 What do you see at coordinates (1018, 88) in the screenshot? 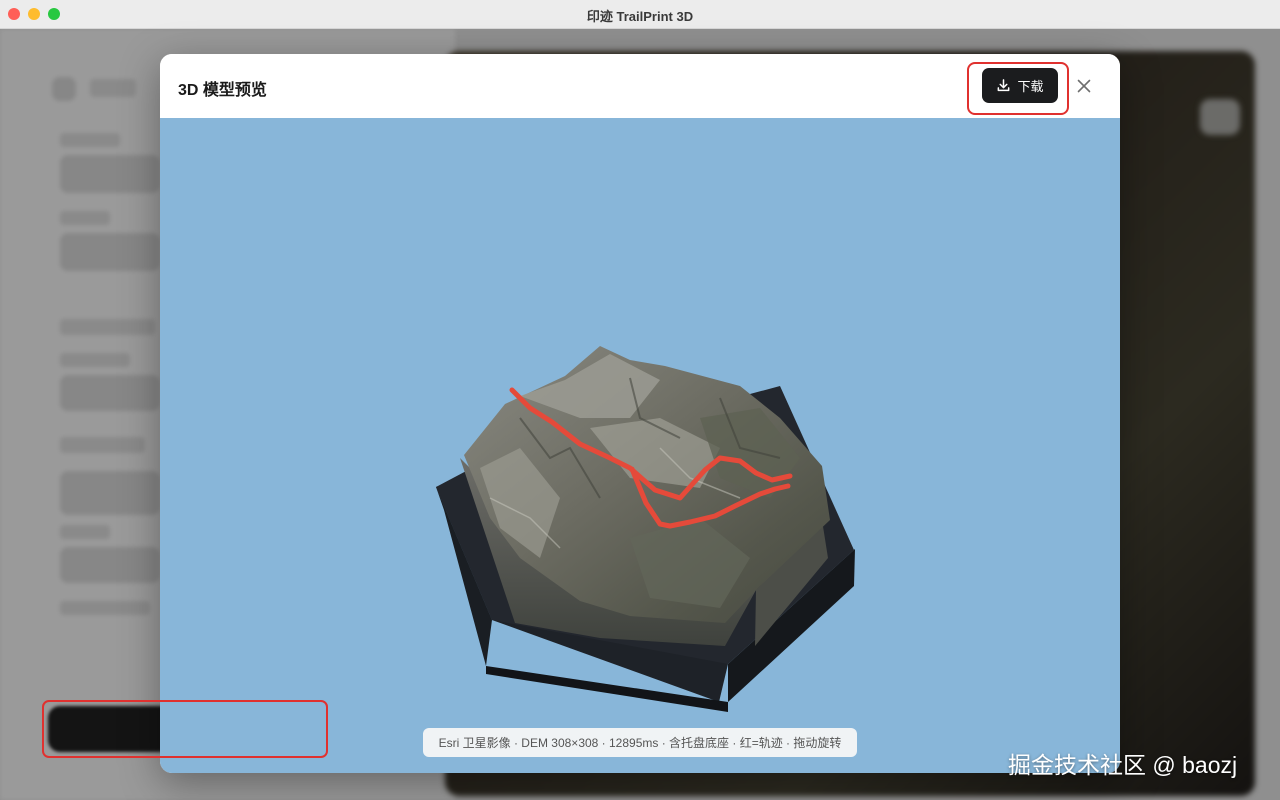
I see `highlight-box-download` at bounding box center [1018, 88].